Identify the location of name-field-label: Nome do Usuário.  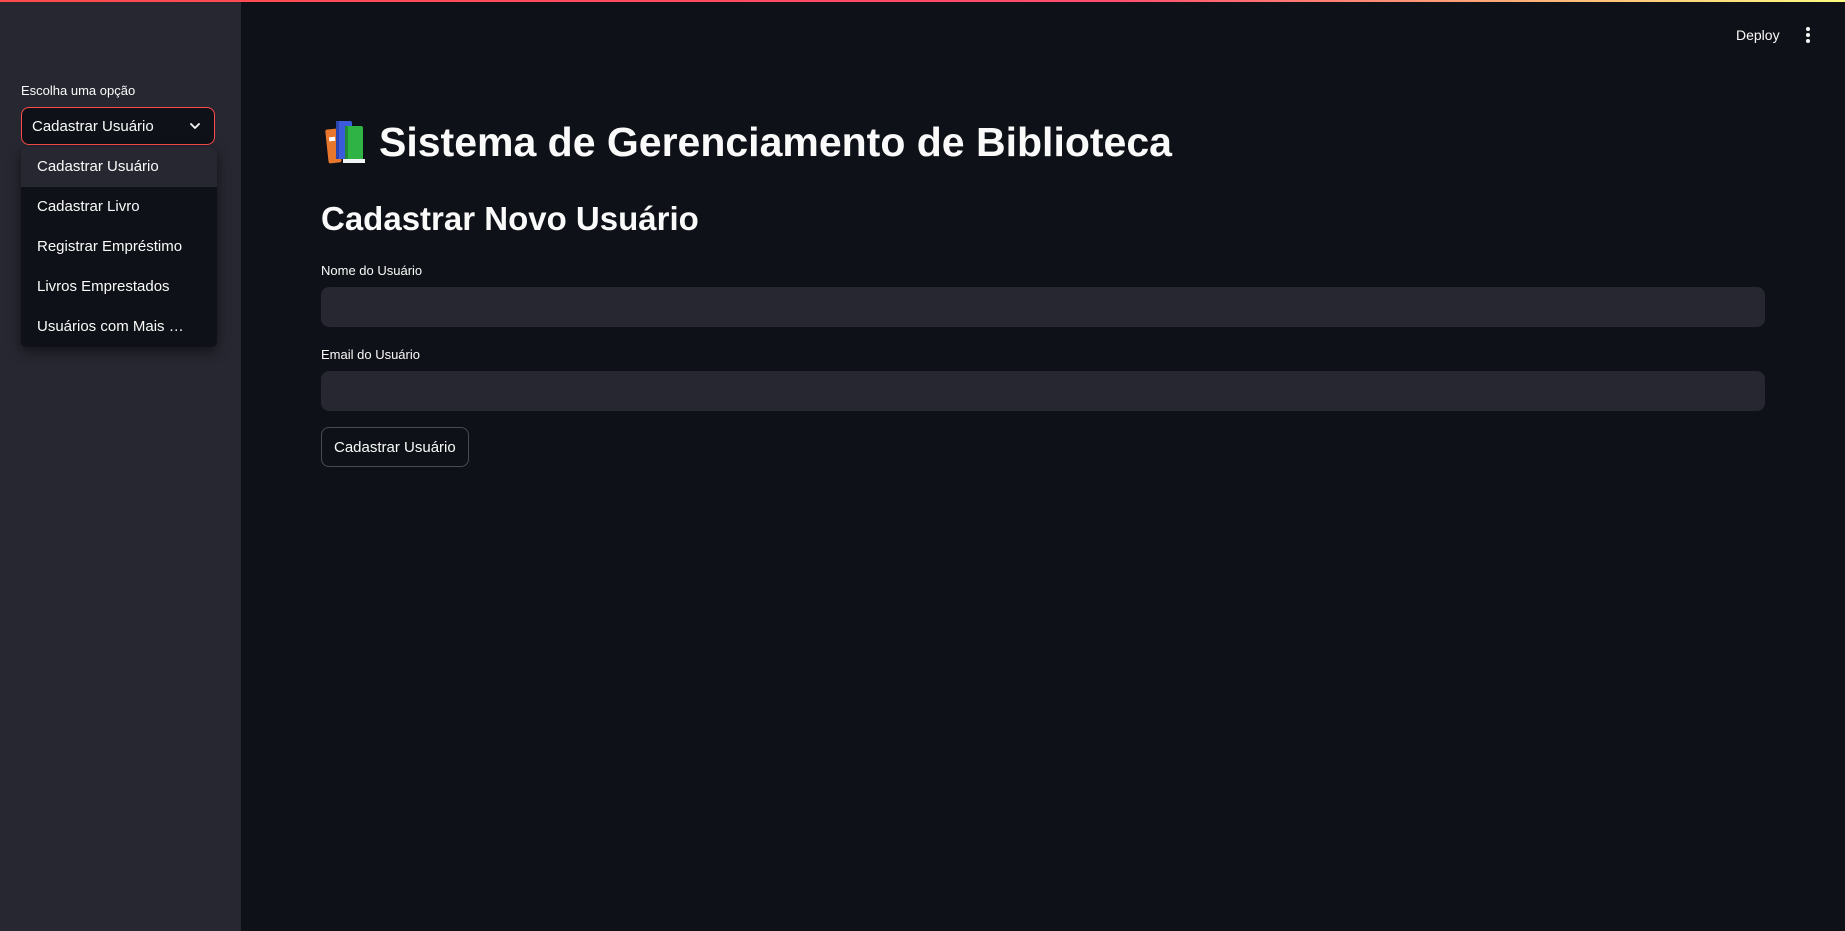
(372, 270).